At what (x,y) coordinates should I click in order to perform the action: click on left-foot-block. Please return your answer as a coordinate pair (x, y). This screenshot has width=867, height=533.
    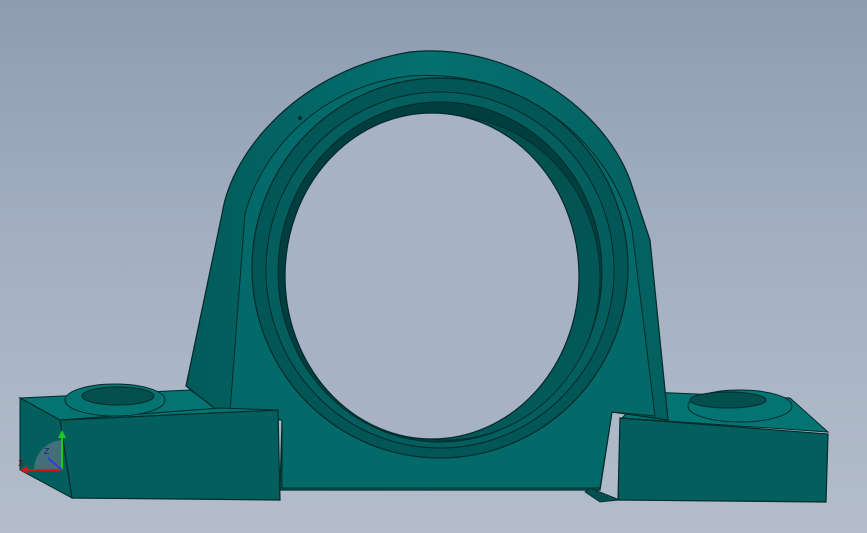
    Looking at the image, I should click on (170, 455).